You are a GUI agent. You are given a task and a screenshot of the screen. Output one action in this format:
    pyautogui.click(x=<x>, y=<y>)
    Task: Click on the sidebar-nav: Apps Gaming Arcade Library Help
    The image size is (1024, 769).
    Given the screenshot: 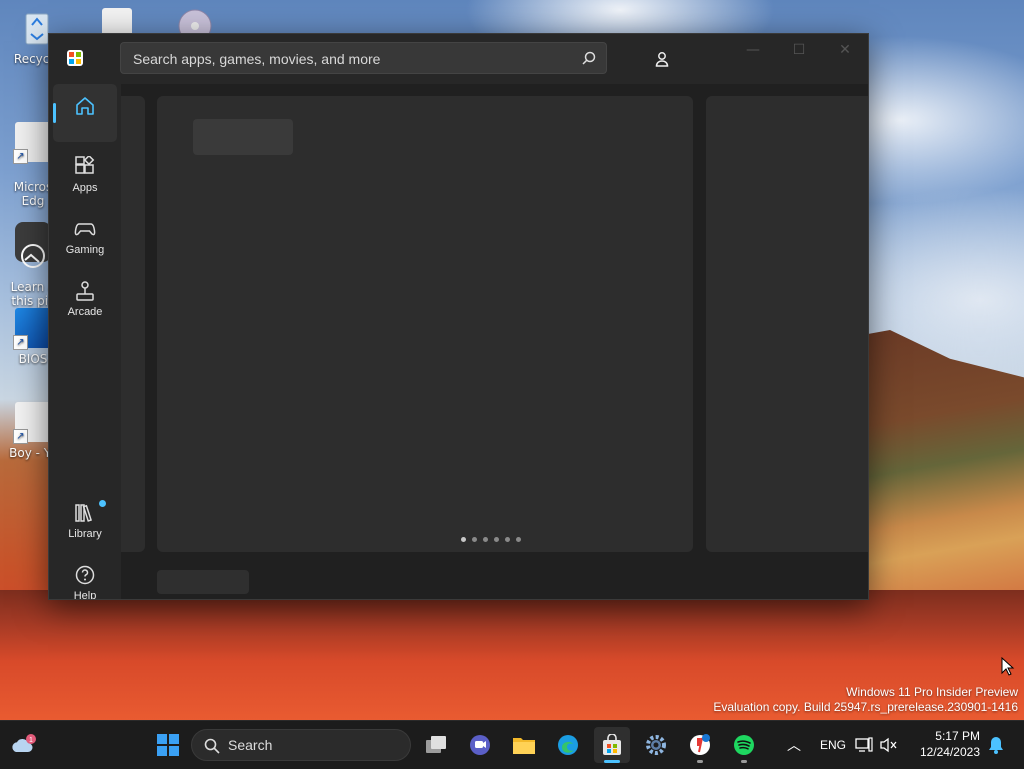 What is the action you would take?
    pyautogui.click(x=85, y=341)
    